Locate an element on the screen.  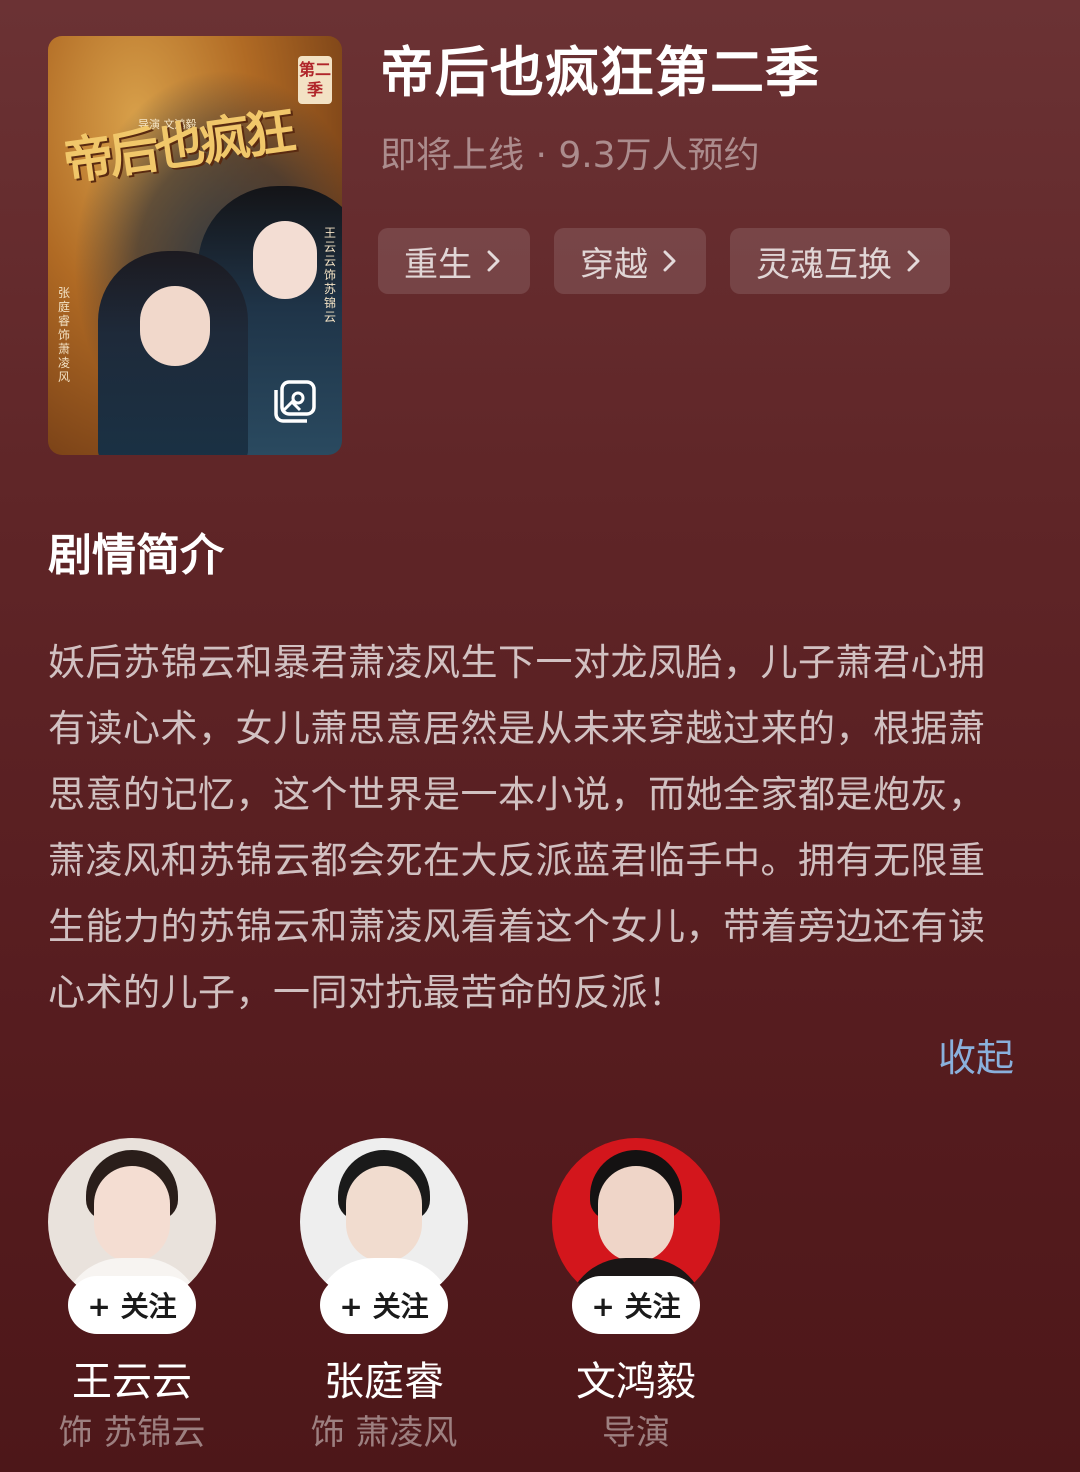
cast-member: + 关注 张庭睿 饰 萧凌风 is located at coordinates (384, 1298).